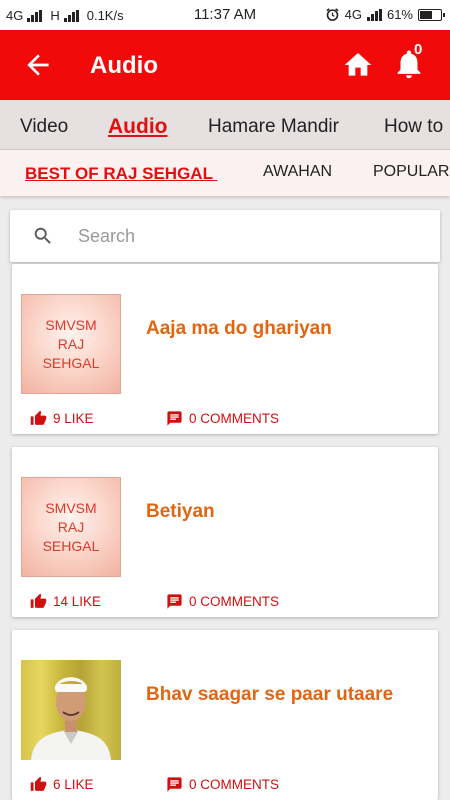  I want to click on search-input, so click(248, 236).